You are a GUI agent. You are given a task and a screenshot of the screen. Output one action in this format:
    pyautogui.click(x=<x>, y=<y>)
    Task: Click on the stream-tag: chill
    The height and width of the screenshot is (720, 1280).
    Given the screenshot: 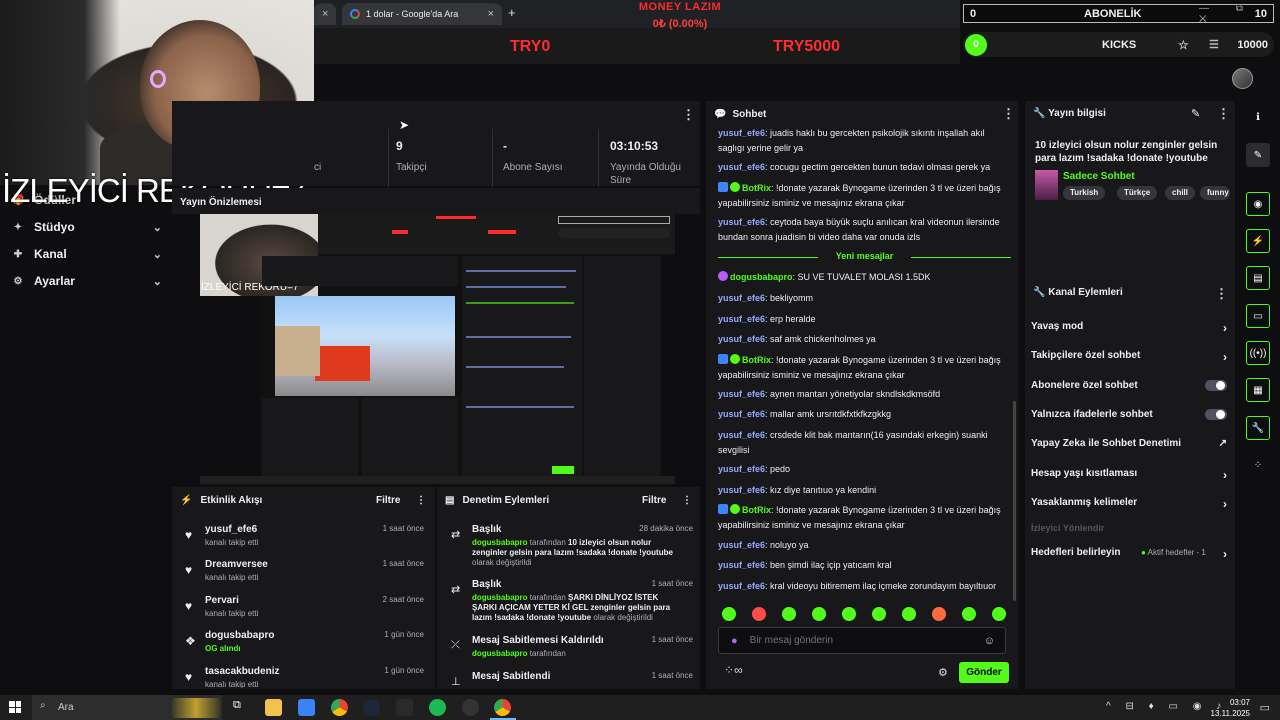 What is the action you would take?
    pyautogui.click(x=1180, y=193)
    